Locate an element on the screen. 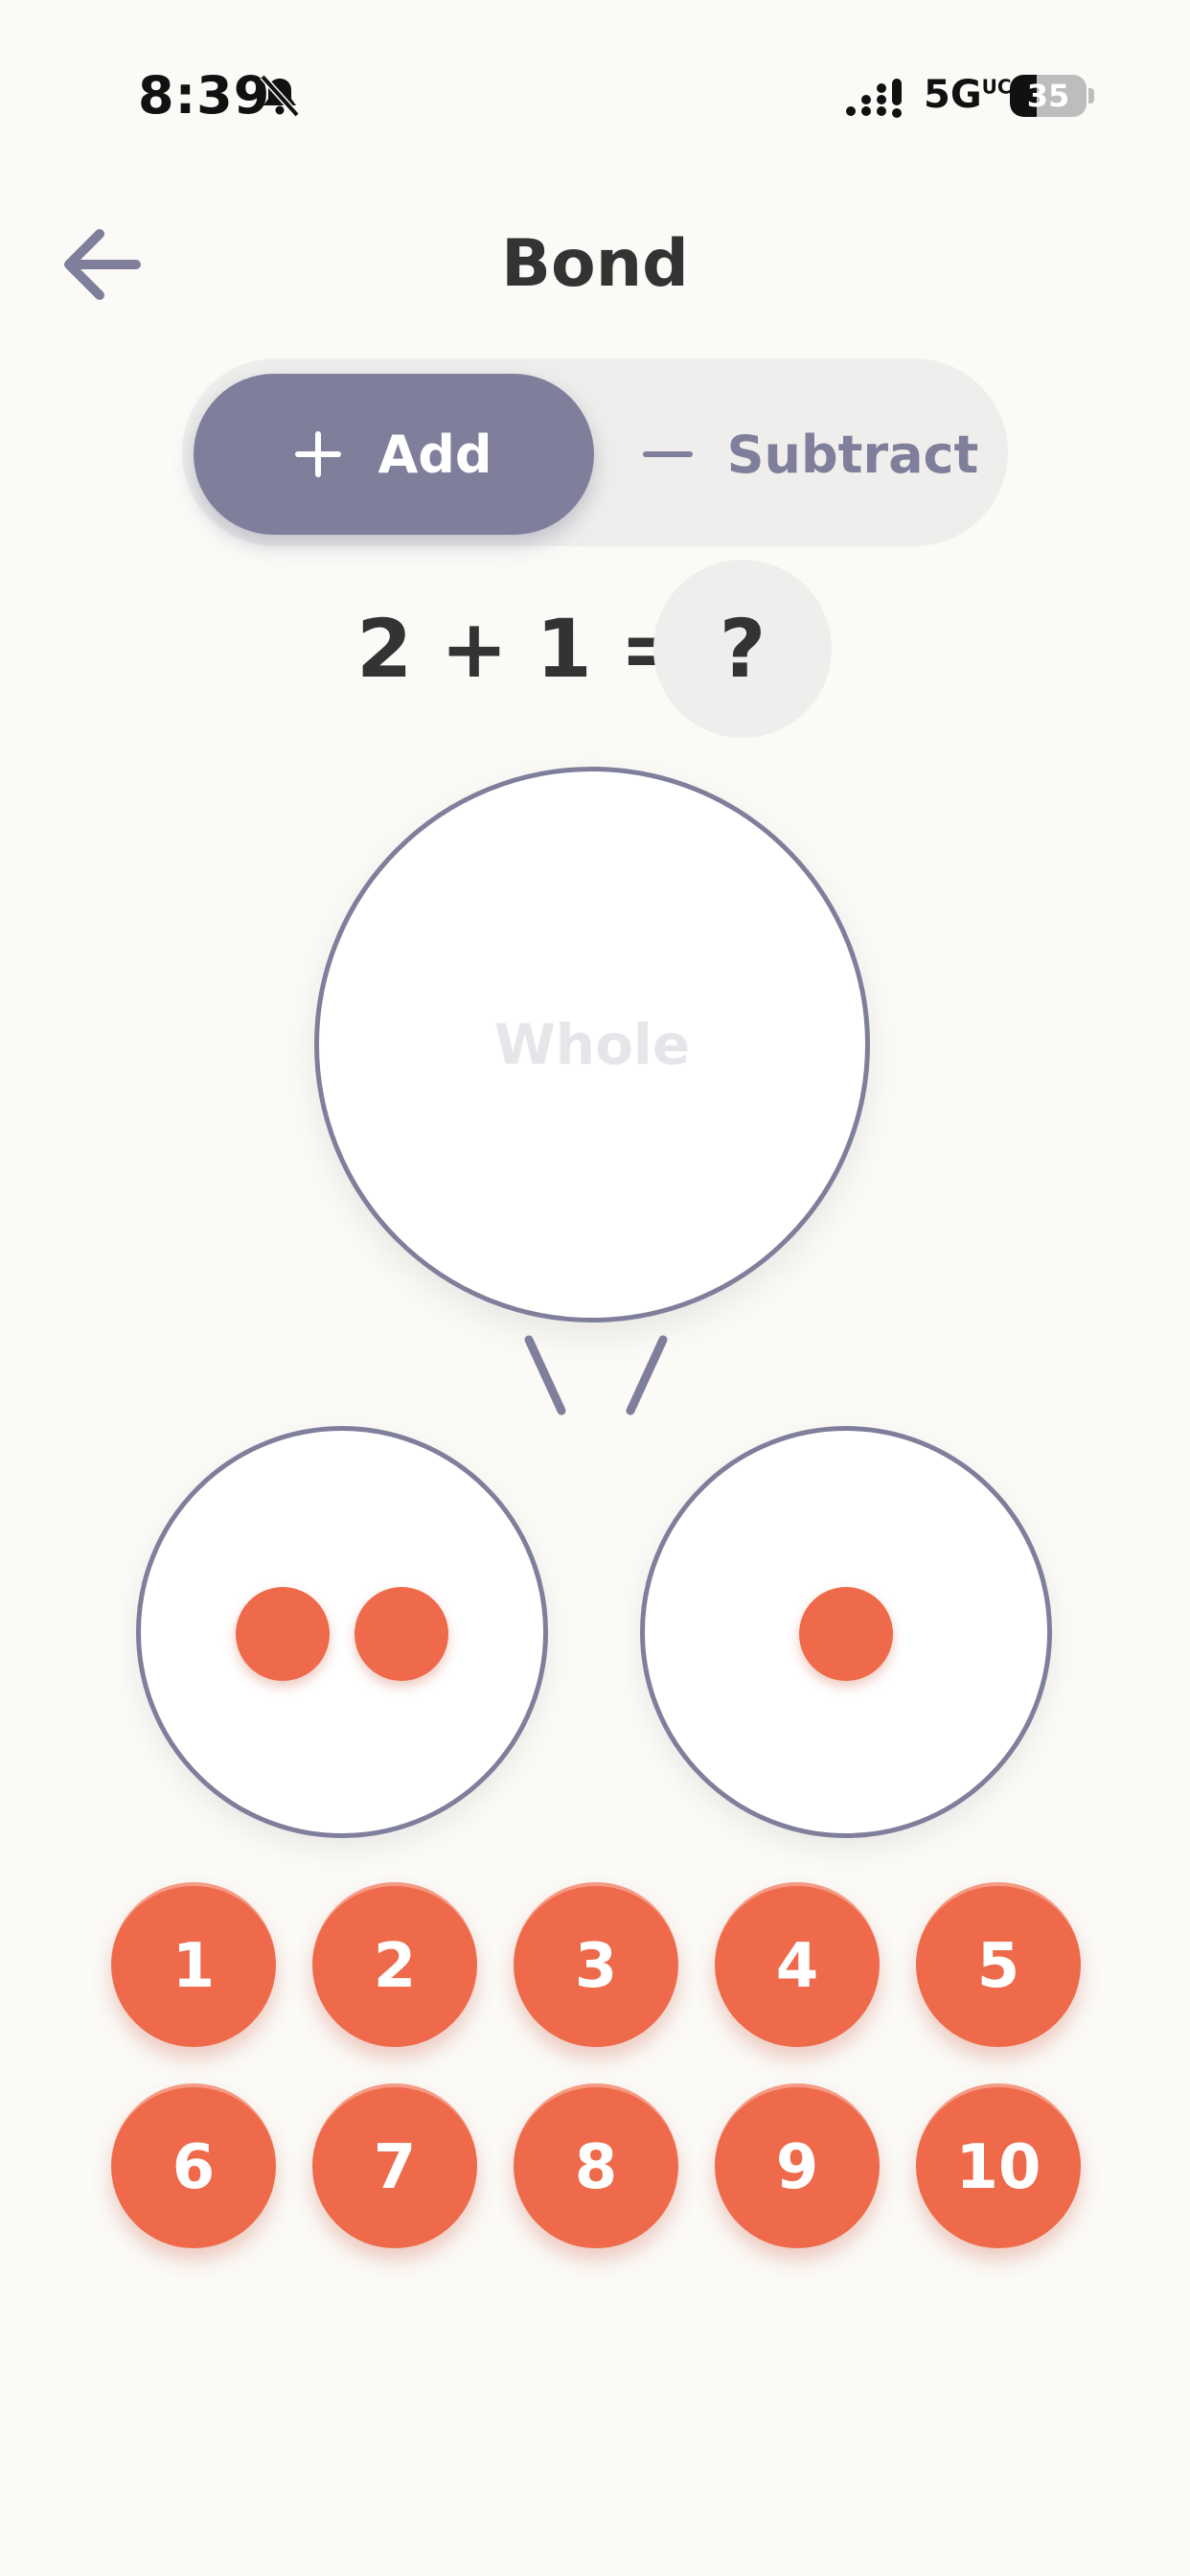 The width and height of the screenshot is (1190, 2576). answer-placeholder: ? is located at coordinates (743, 649).